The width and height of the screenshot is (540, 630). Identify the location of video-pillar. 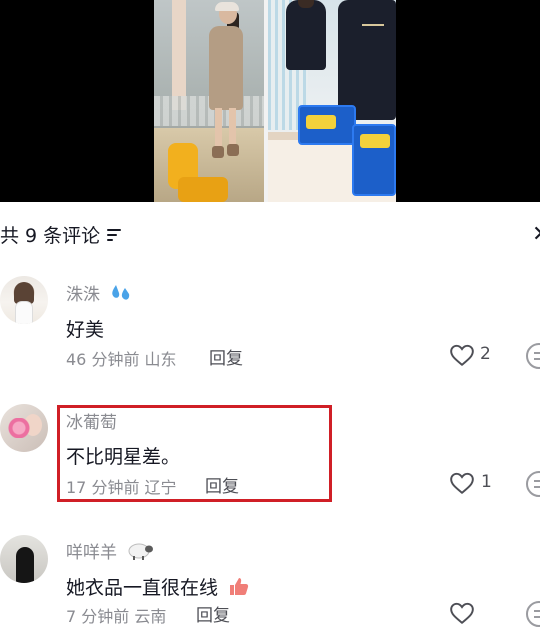
(179, 55).